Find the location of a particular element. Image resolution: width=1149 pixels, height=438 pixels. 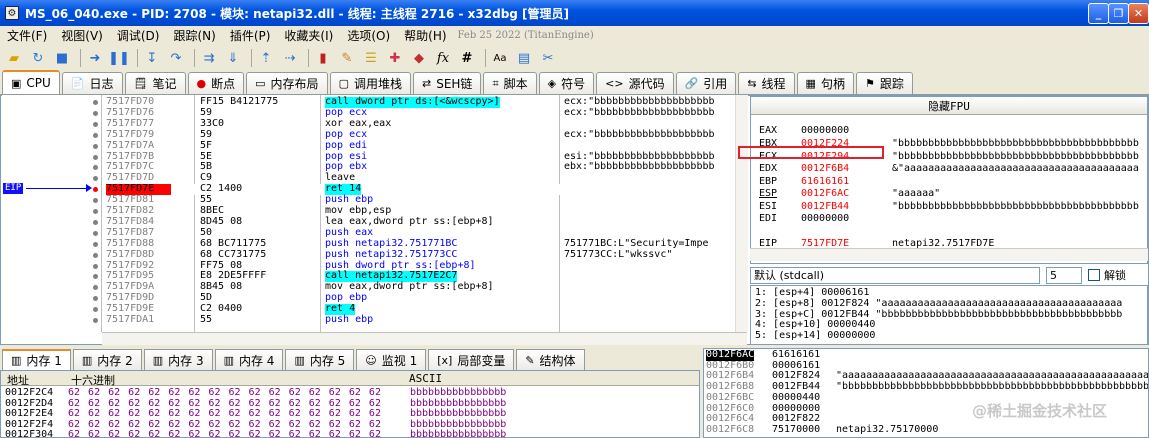

register-value: 61616161 is located at coordinates (825, 182).